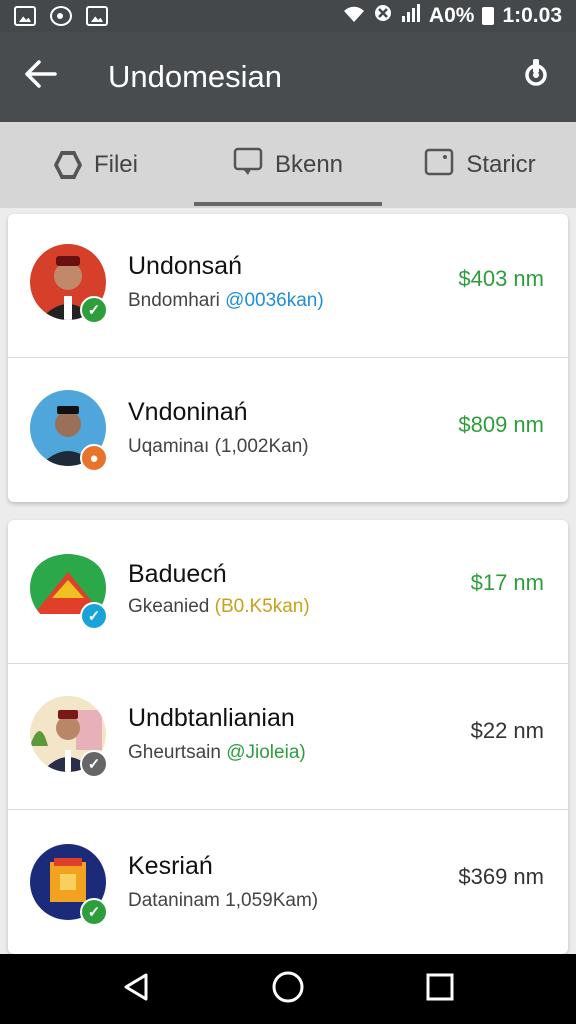 The height and width of the screenshot is (1024, 576). What do you see at coordinates (383, 16) in the screenshot?
I see `alarm-icon` at bounding box center [383, 16].